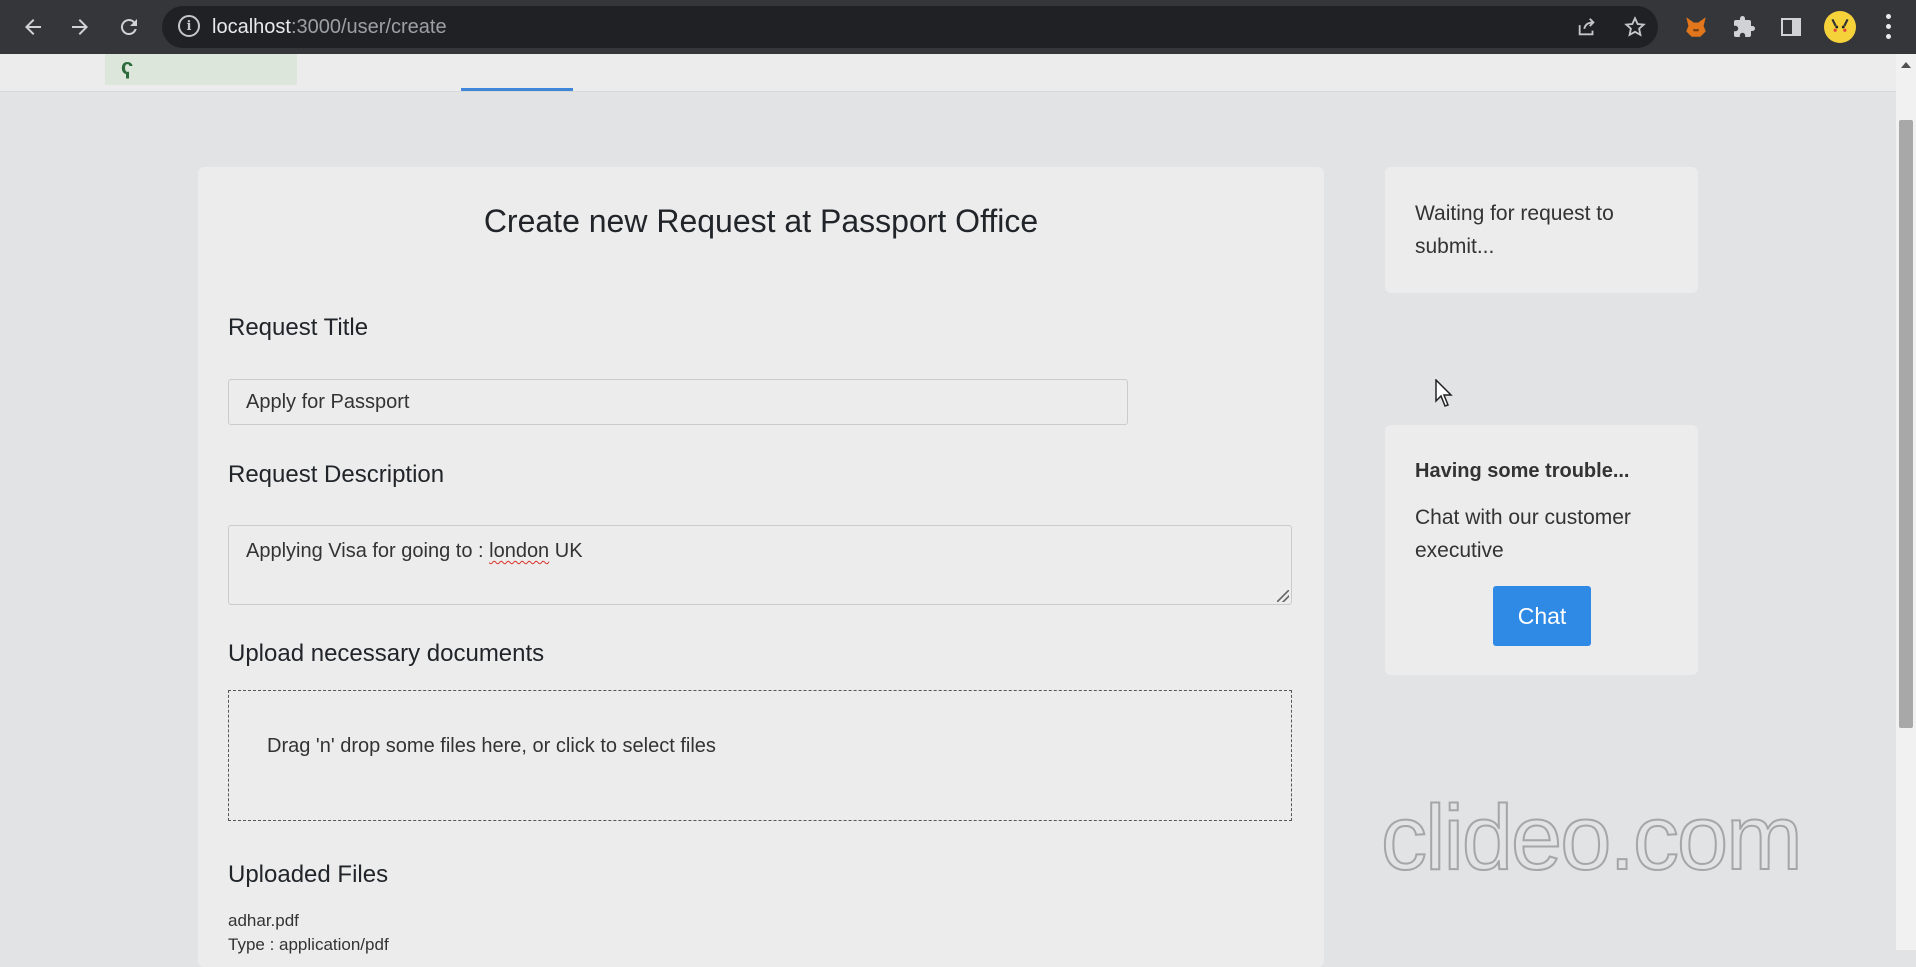 Image resolution: width=1916 pixels, height=967 pixels. What do you see at coordinates (189, 26) in the screenshot?
I see `info-icon: i` at bounding box center [189, 26].